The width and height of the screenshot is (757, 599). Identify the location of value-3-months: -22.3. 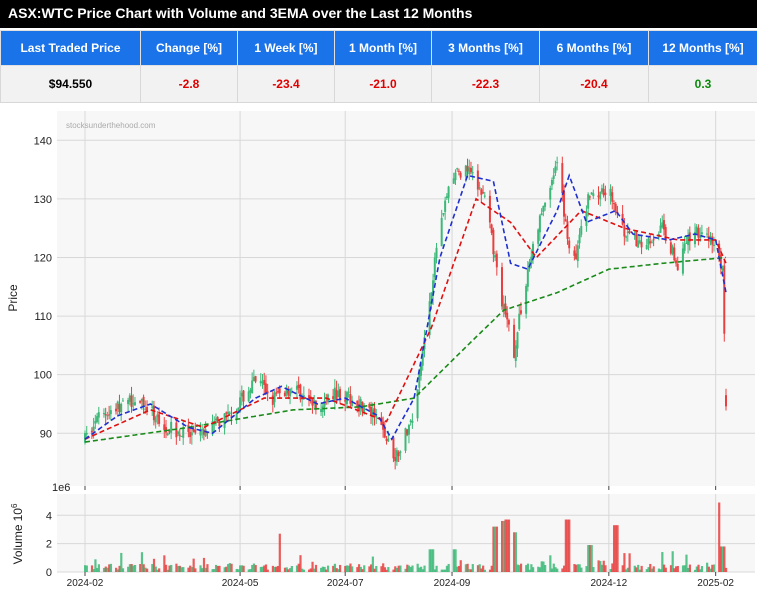
(486, 84).